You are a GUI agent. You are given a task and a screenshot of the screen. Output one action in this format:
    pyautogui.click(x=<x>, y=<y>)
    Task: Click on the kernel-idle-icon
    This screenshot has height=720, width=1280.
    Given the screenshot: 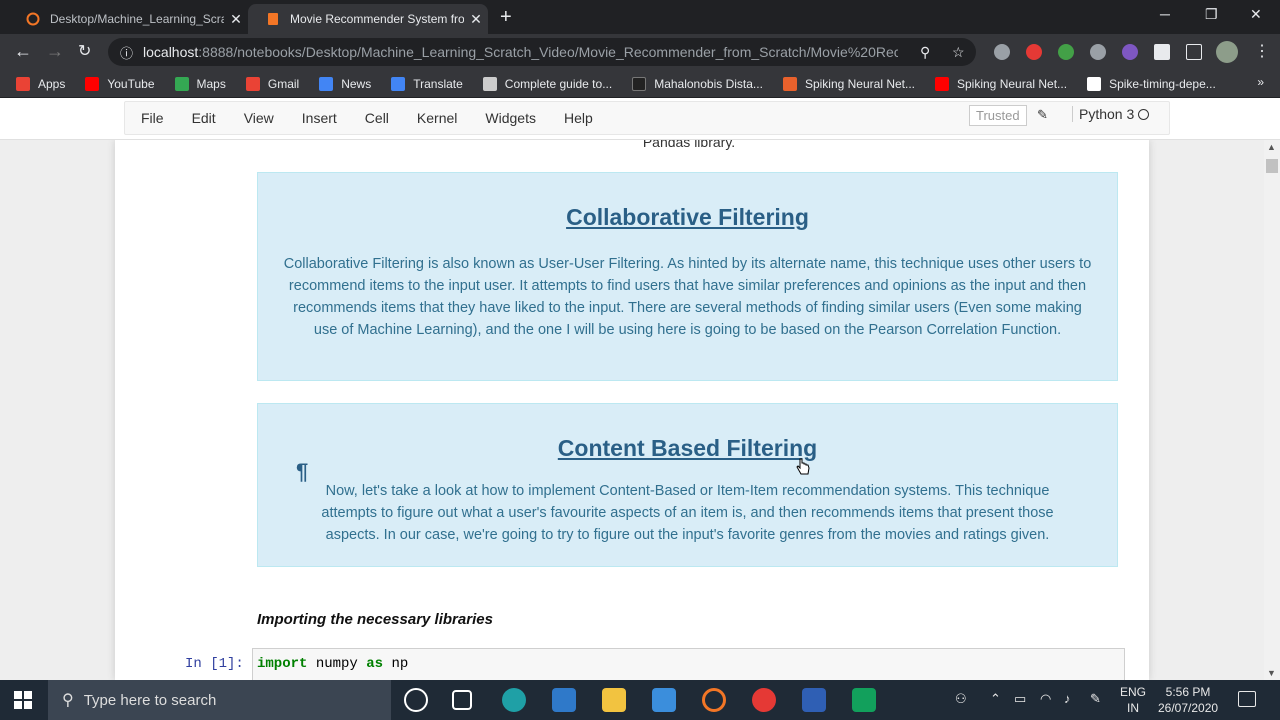 What is the action you would take?
    pyautogui.click(x=1143, y=114)
    